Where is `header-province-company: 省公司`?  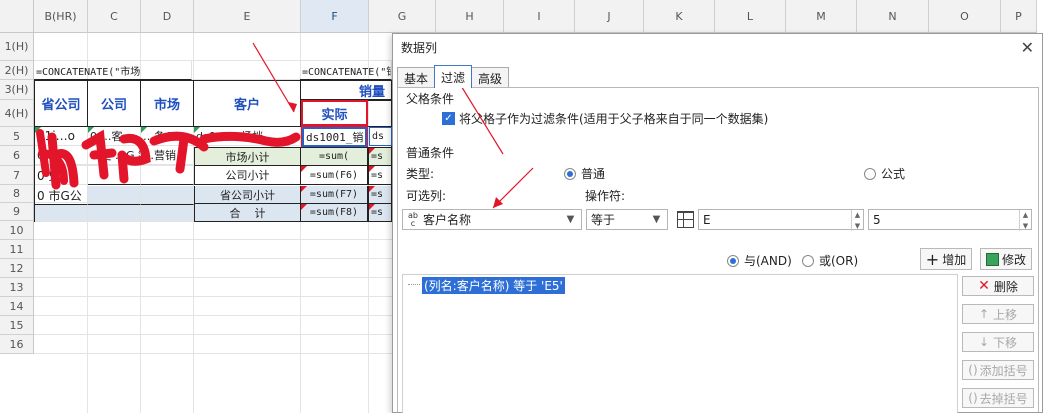
header-province-company: 省公司 is located at coordinates (61, 103).